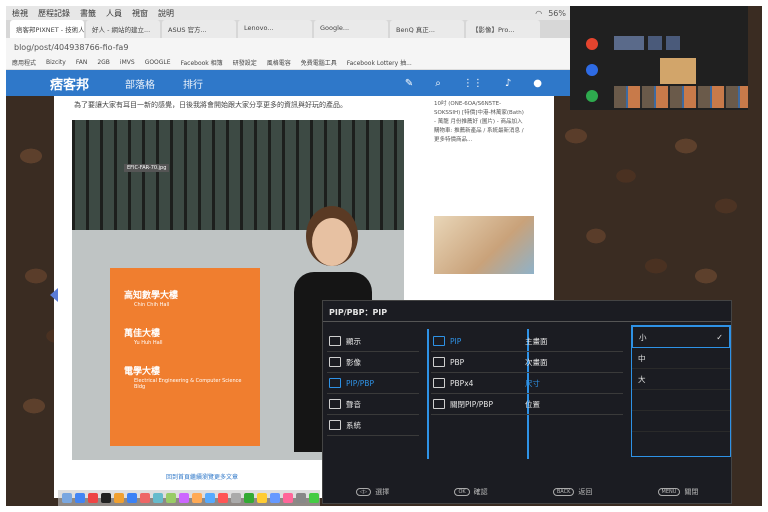 The height and width of the screenshot is (512, 768). Describe the element at coordinates (245, 62) in the screenshot. I see `bookmark-item: 研發設定` at that location.